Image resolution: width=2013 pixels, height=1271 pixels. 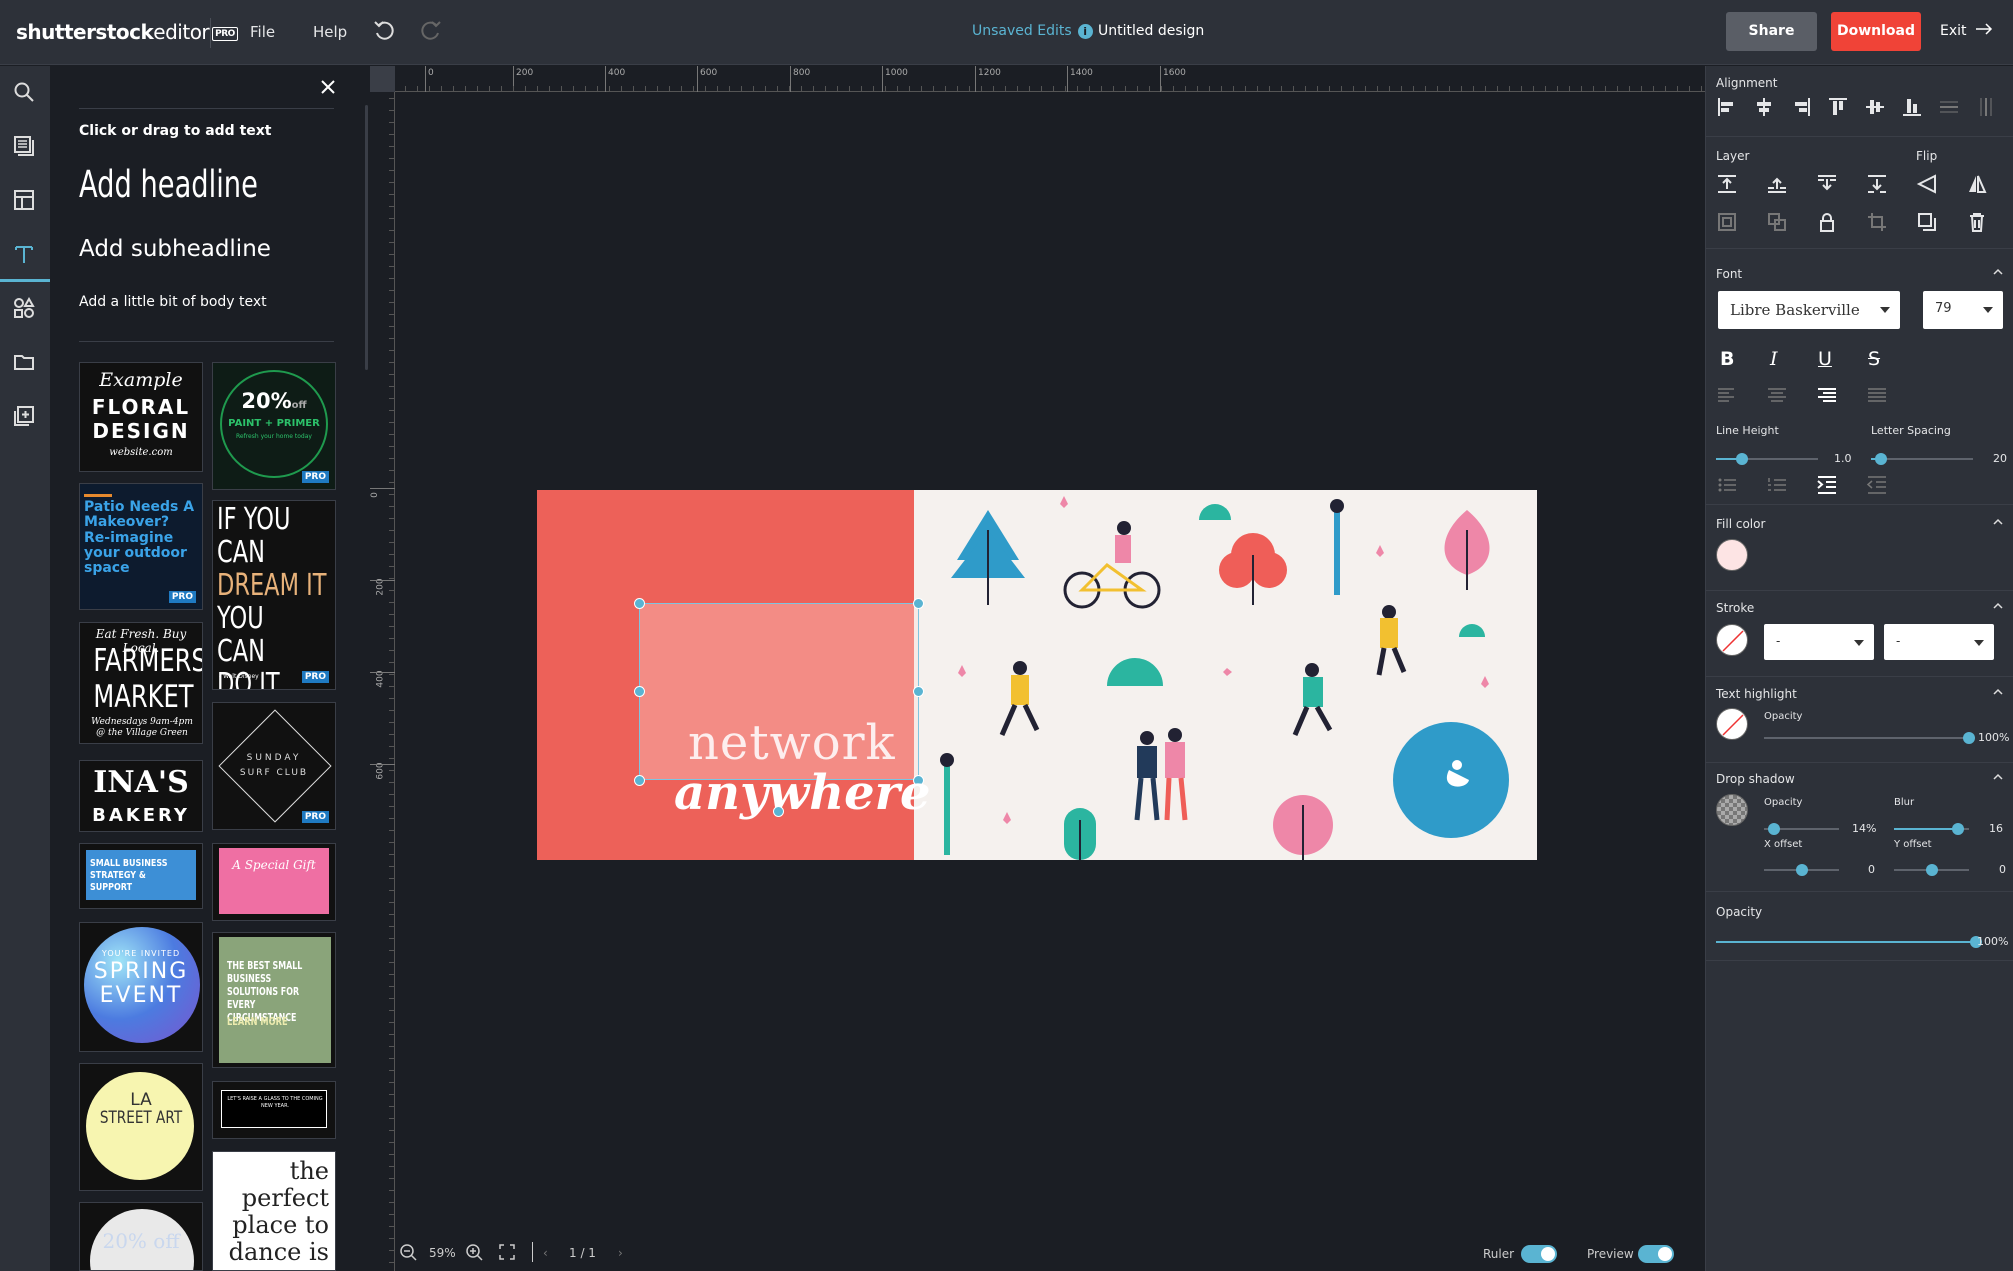 What do you see at coordinates (1032, 31) in the screenshot?
I see `unsaved-edits-status: Unsaved Edits i` at bounding box center [1032, 31].